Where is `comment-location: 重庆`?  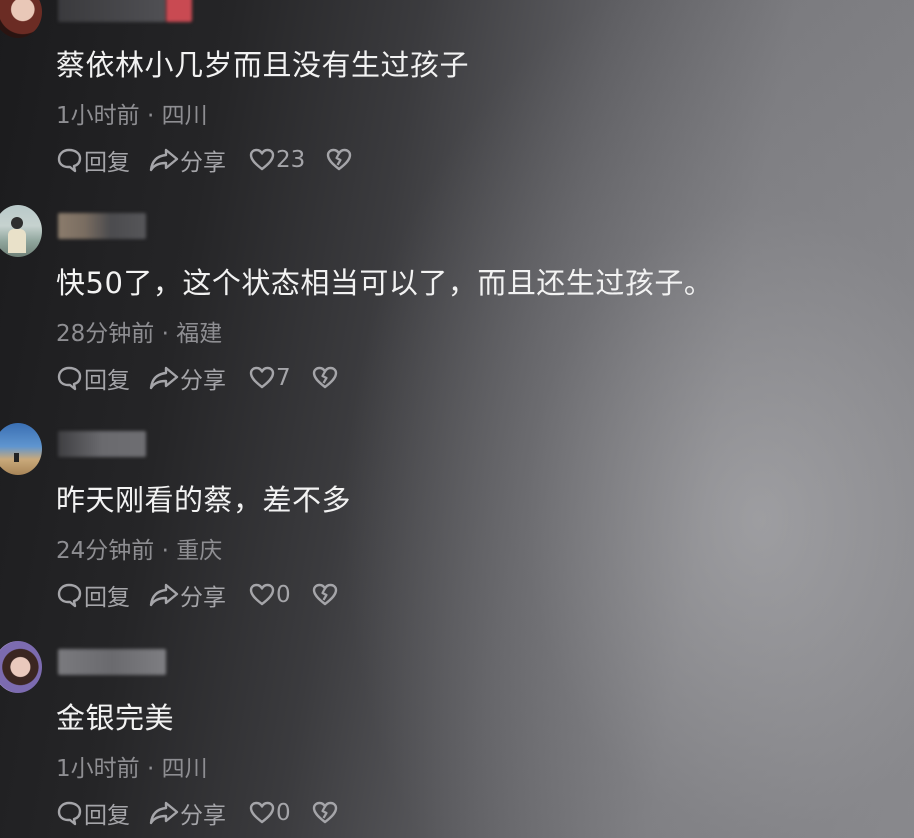
comment-location: 重庆 is located at coordinates (199, 551).